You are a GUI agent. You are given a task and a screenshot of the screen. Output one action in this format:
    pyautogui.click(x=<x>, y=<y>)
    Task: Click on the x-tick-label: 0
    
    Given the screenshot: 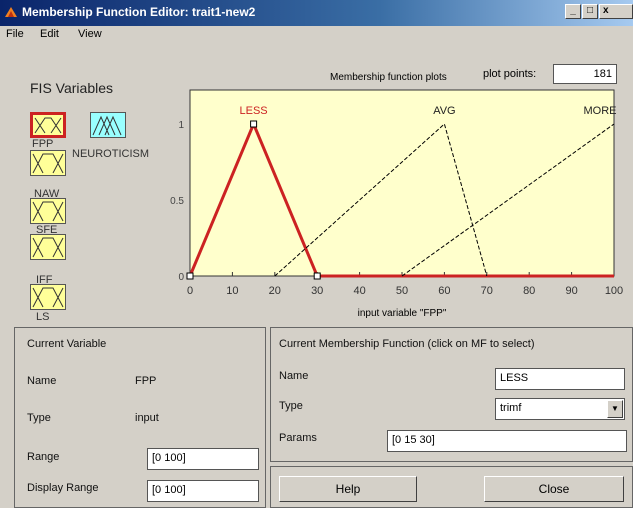 What is the action you would take?
    pyautogui.click(x=190, y=291)
    